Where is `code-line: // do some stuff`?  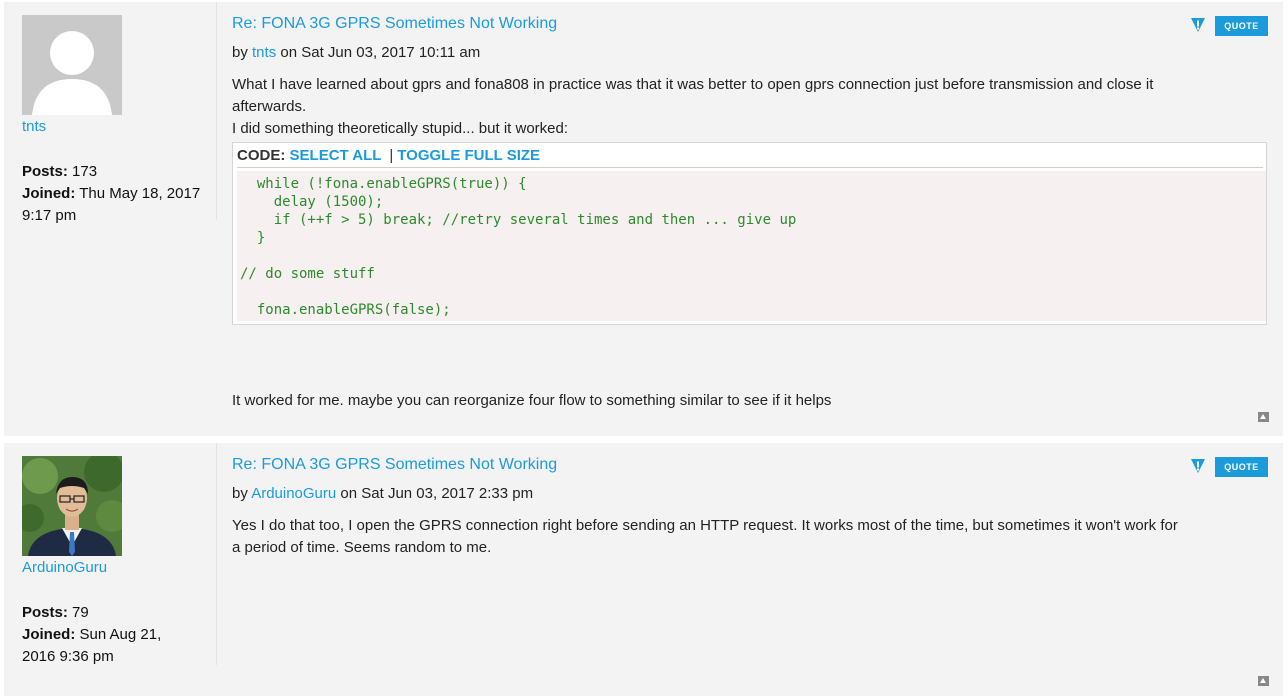 code-line: // do some stuff is located at coordinates (307, 274).